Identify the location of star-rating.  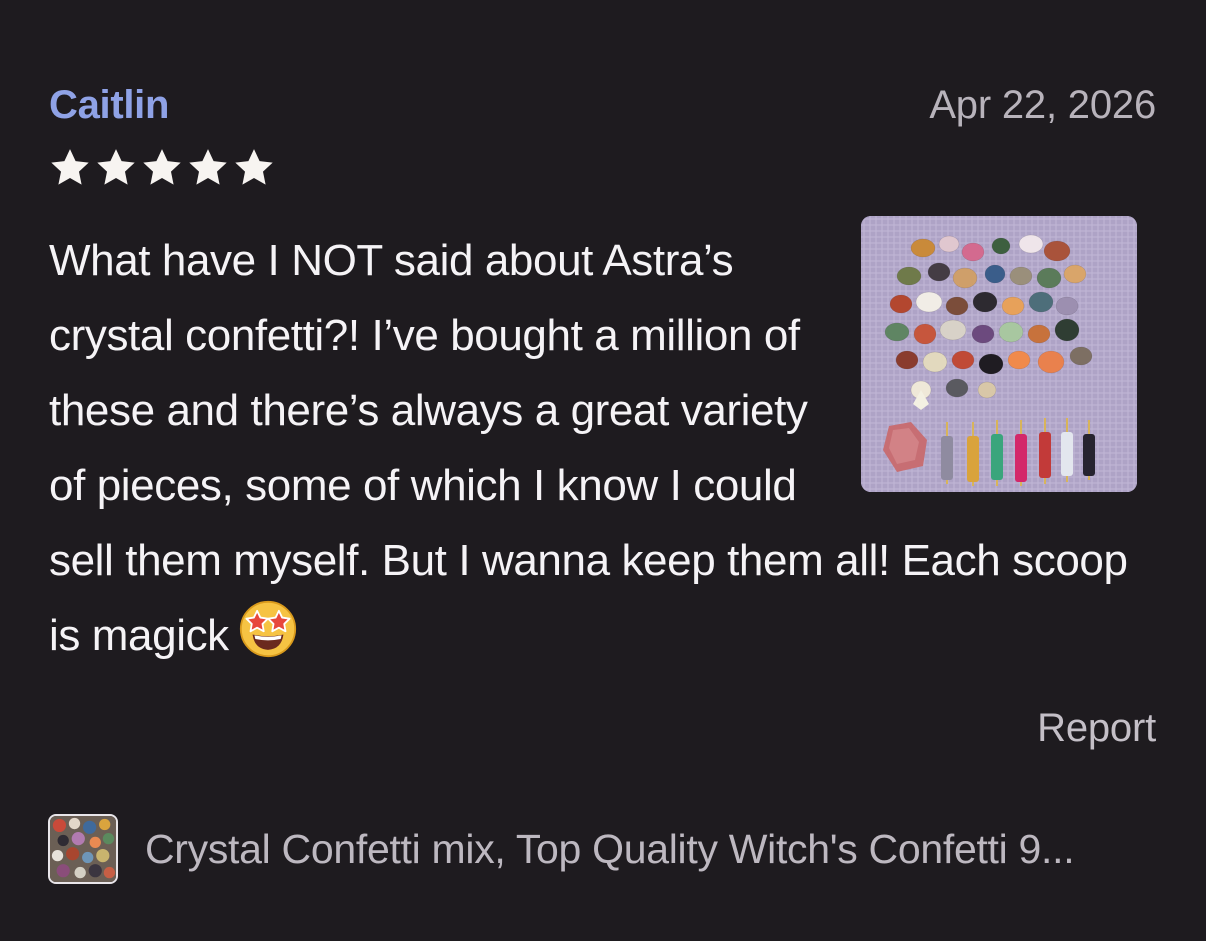
(162, 168).